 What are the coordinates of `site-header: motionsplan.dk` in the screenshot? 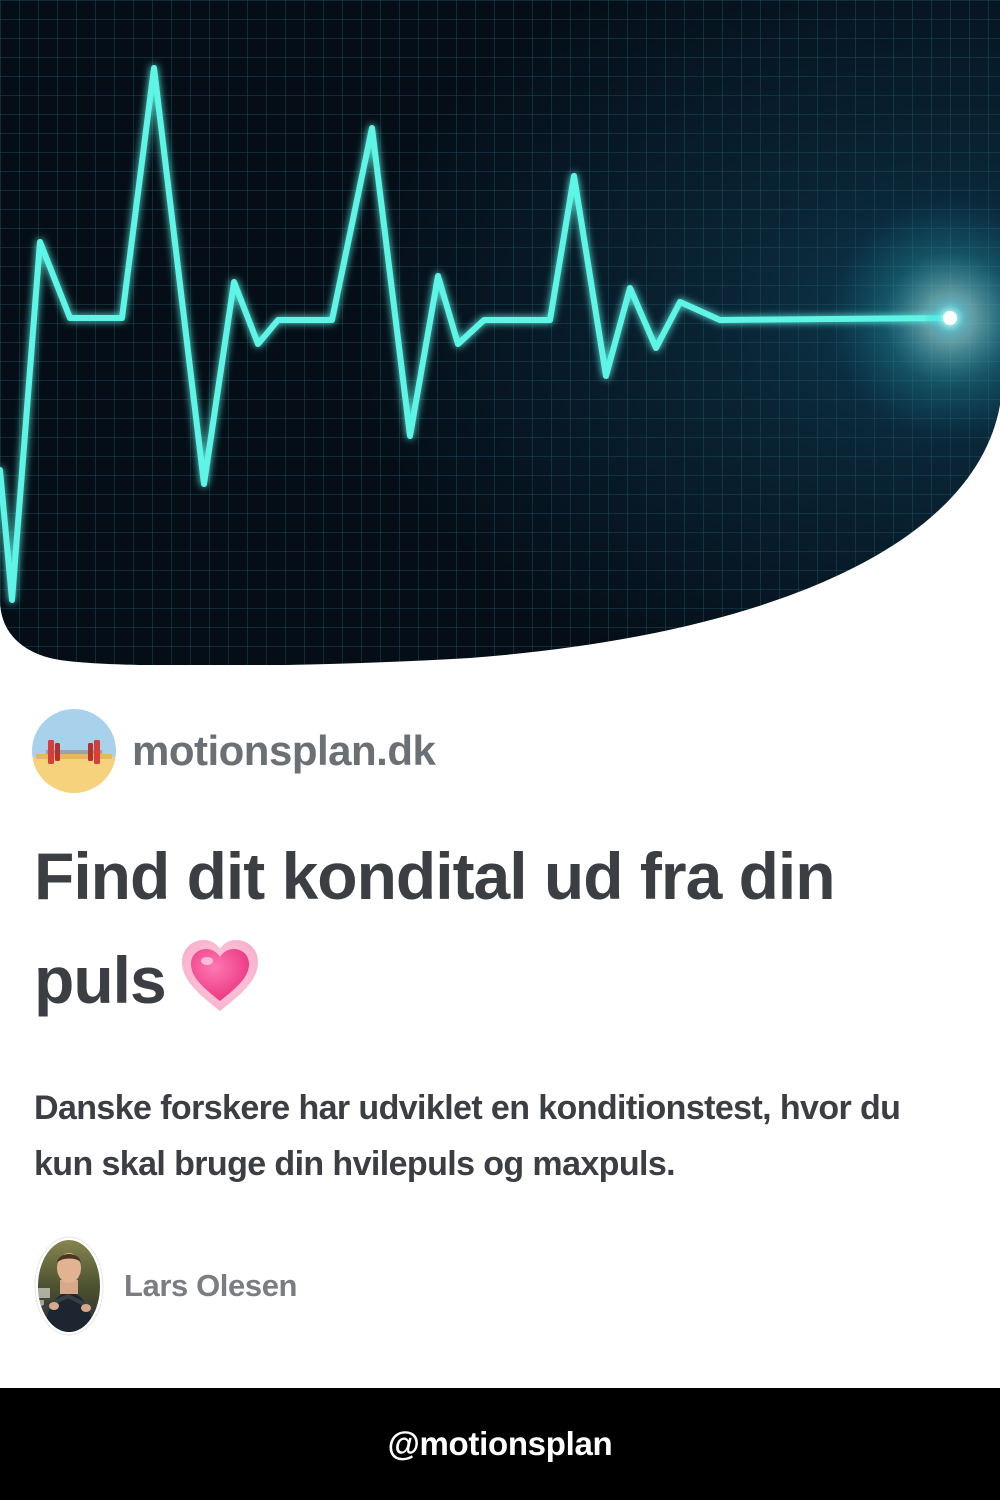 It's located at (234, 751).